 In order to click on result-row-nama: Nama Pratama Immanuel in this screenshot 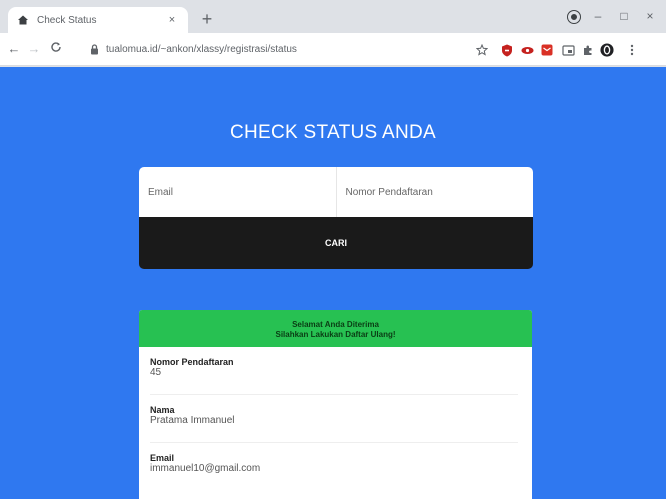, I will do `click(335, 419)`.